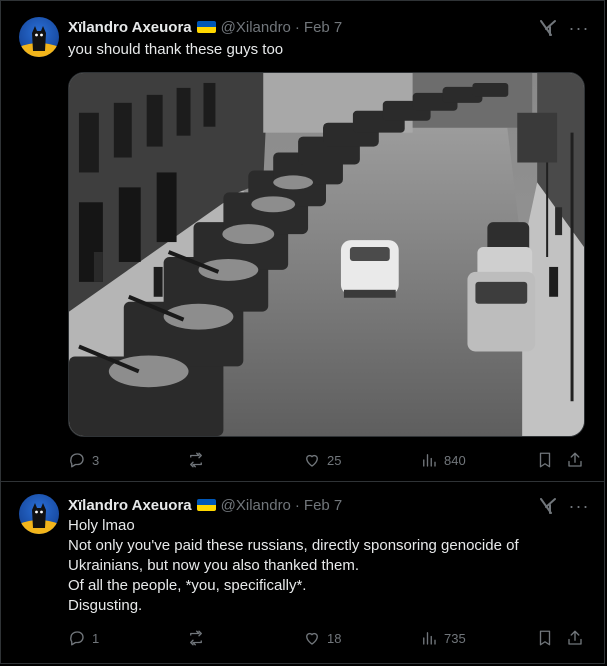 Image resolution: width=607 pixels, height=666 pixels. I want to click on tweet-actions: 1 18 735, so click(326, 638).